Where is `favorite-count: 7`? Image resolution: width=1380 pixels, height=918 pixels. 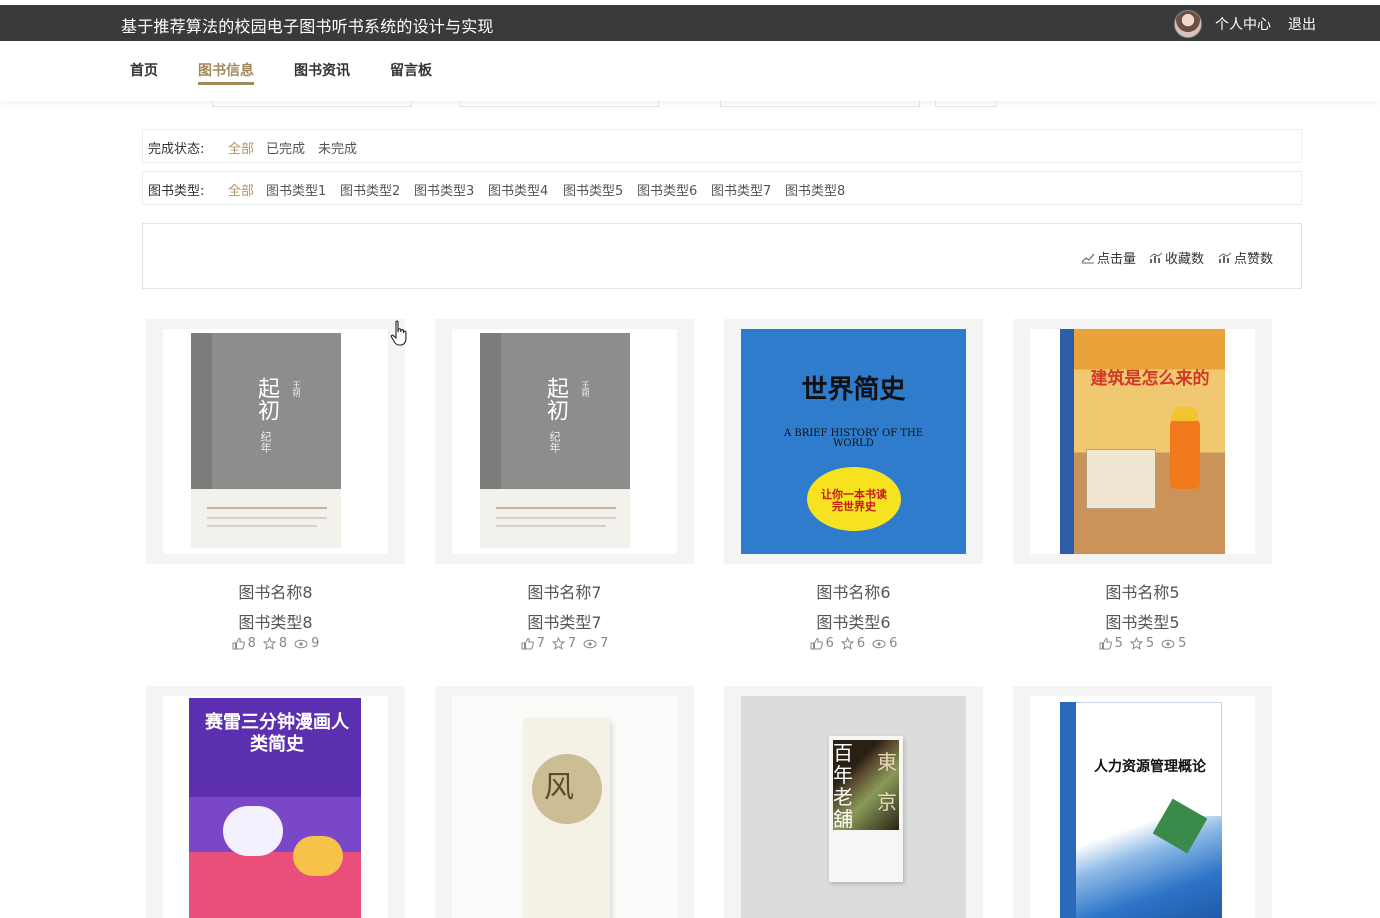 favorite-count: 7 is located at coordinates (572, 643).